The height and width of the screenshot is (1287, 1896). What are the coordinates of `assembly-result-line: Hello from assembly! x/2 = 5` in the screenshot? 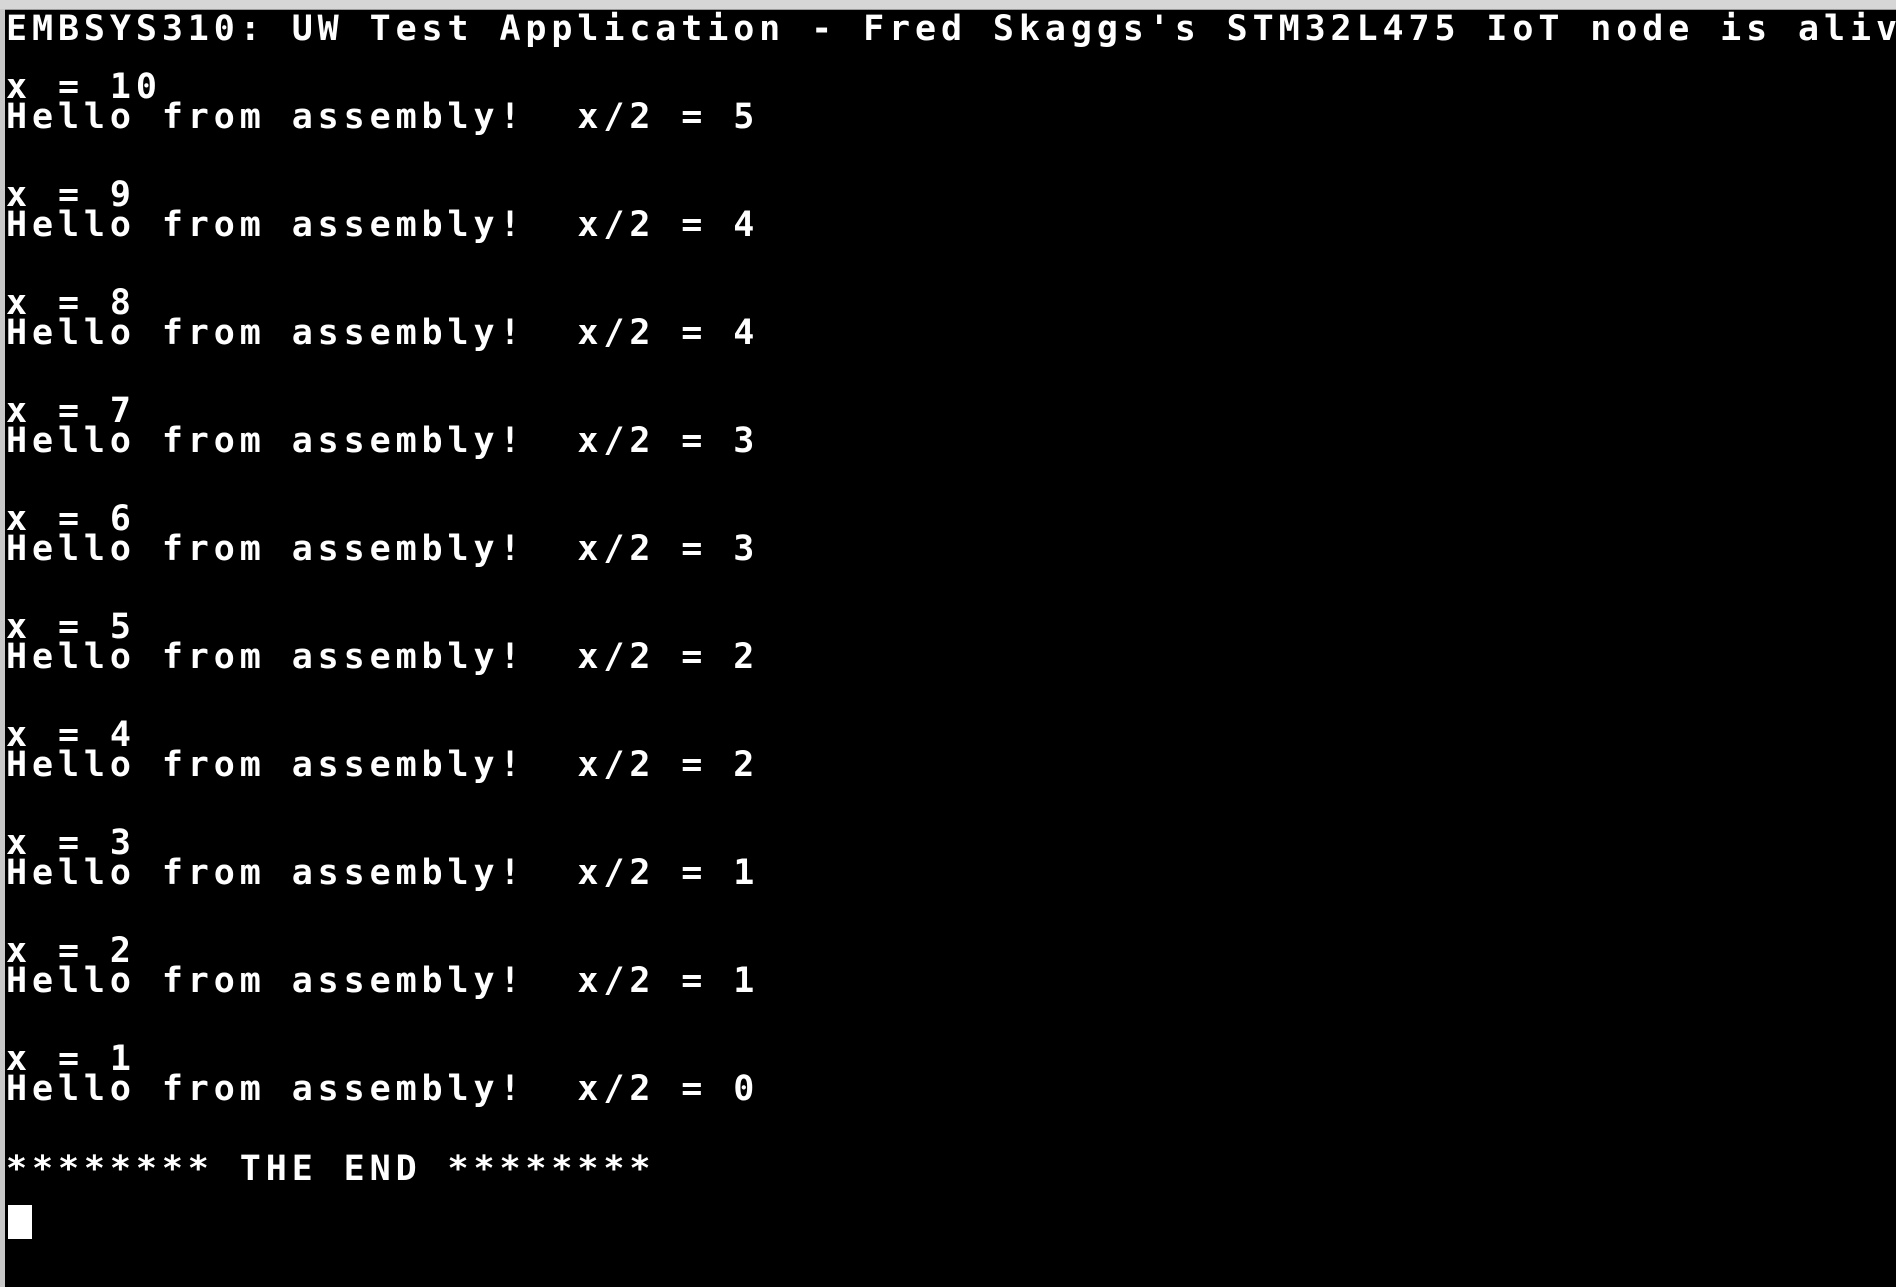 It's located at (383, 117).